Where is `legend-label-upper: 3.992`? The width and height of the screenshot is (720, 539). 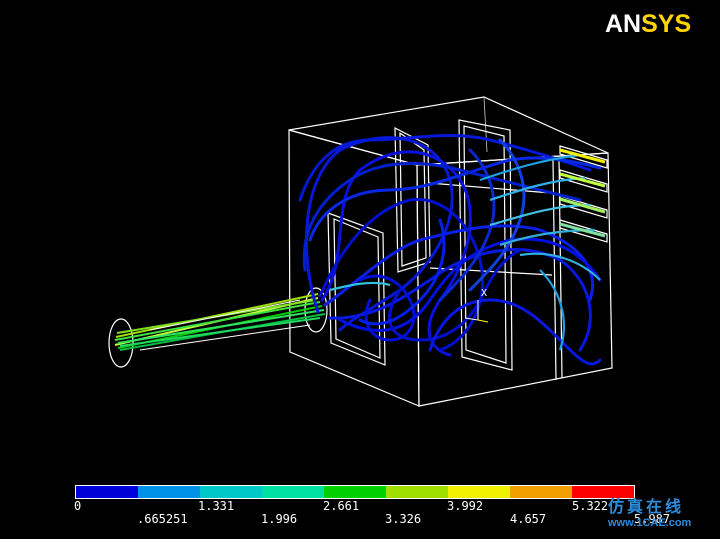
legend-label-upper: 3.992 is located at coordinates (465, 506).